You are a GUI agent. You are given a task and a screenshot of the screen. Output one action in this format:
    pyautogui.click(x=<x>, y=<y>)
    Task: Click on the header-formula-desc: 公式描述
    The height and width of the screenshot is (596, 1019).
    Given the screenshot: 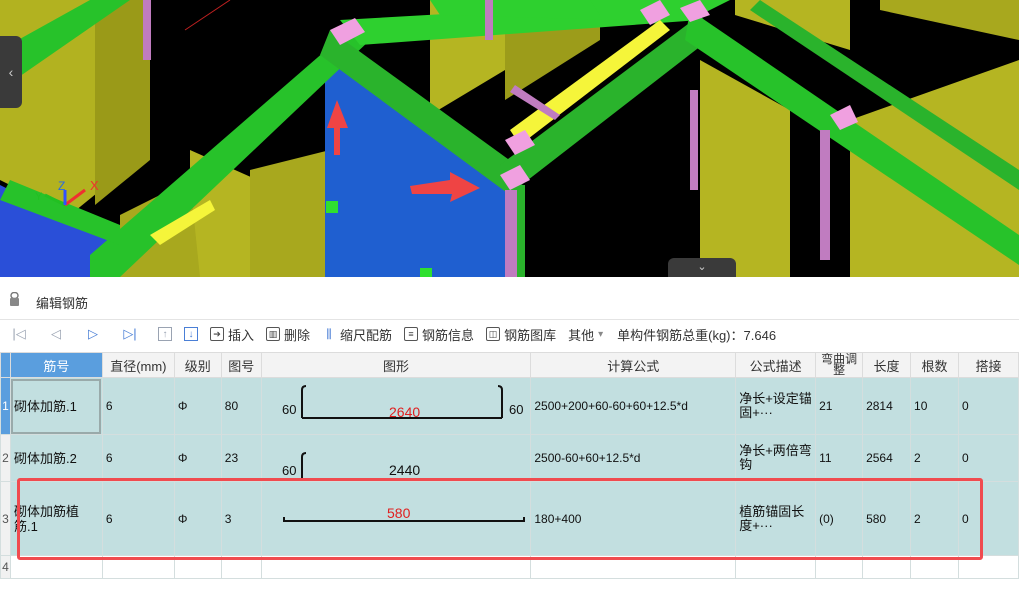 What is the action you would take?
    pyautogui.click(x=776, y=365)
    